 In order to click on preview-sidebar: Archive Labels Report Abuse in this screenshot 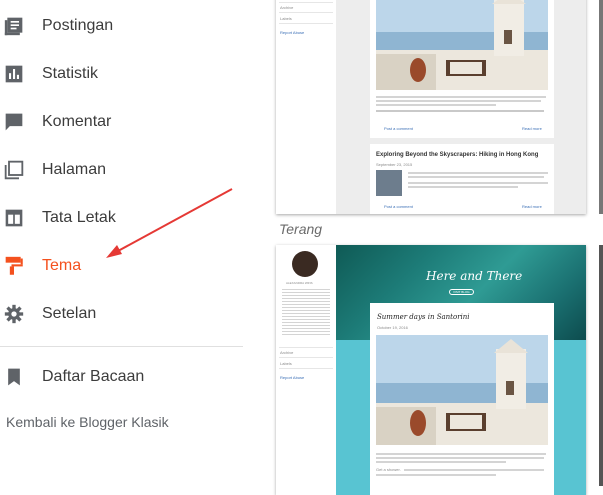, I will do `click(306, 107)`.